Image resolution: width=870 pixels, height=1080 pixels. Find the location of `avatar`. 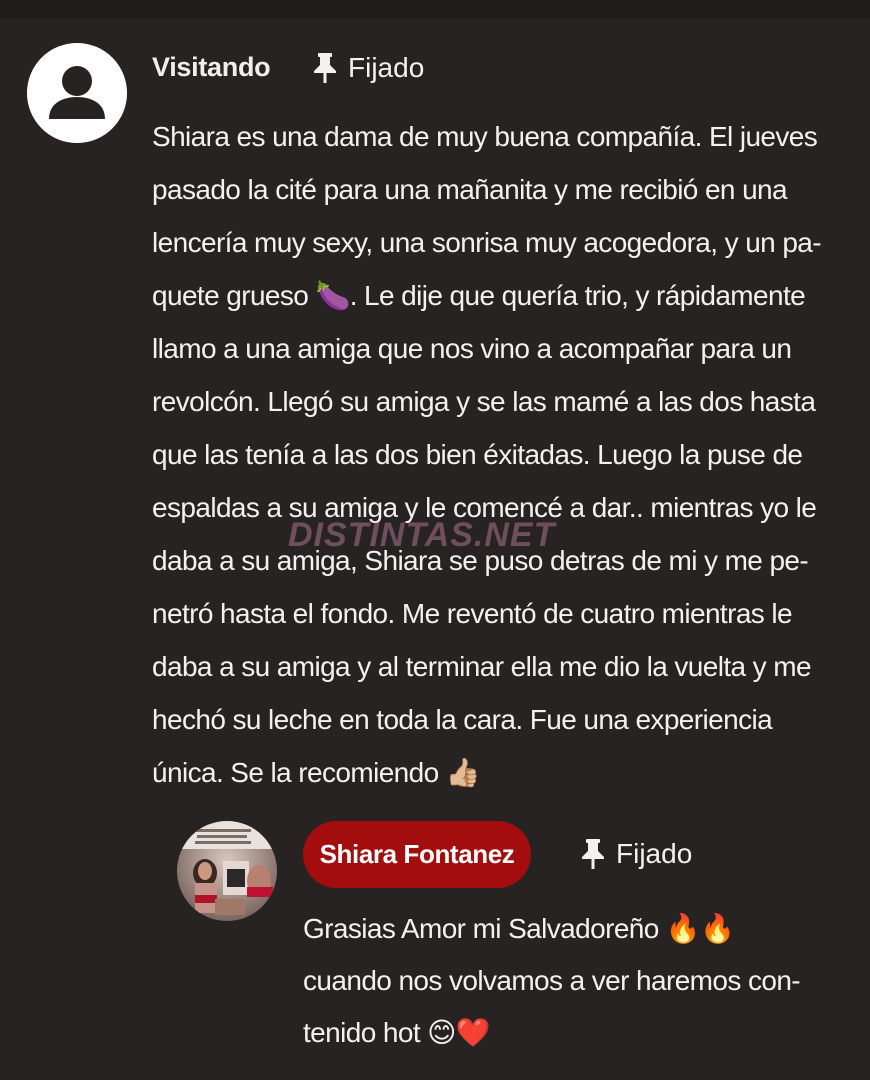

avatar is located at coordinates (77, 93).